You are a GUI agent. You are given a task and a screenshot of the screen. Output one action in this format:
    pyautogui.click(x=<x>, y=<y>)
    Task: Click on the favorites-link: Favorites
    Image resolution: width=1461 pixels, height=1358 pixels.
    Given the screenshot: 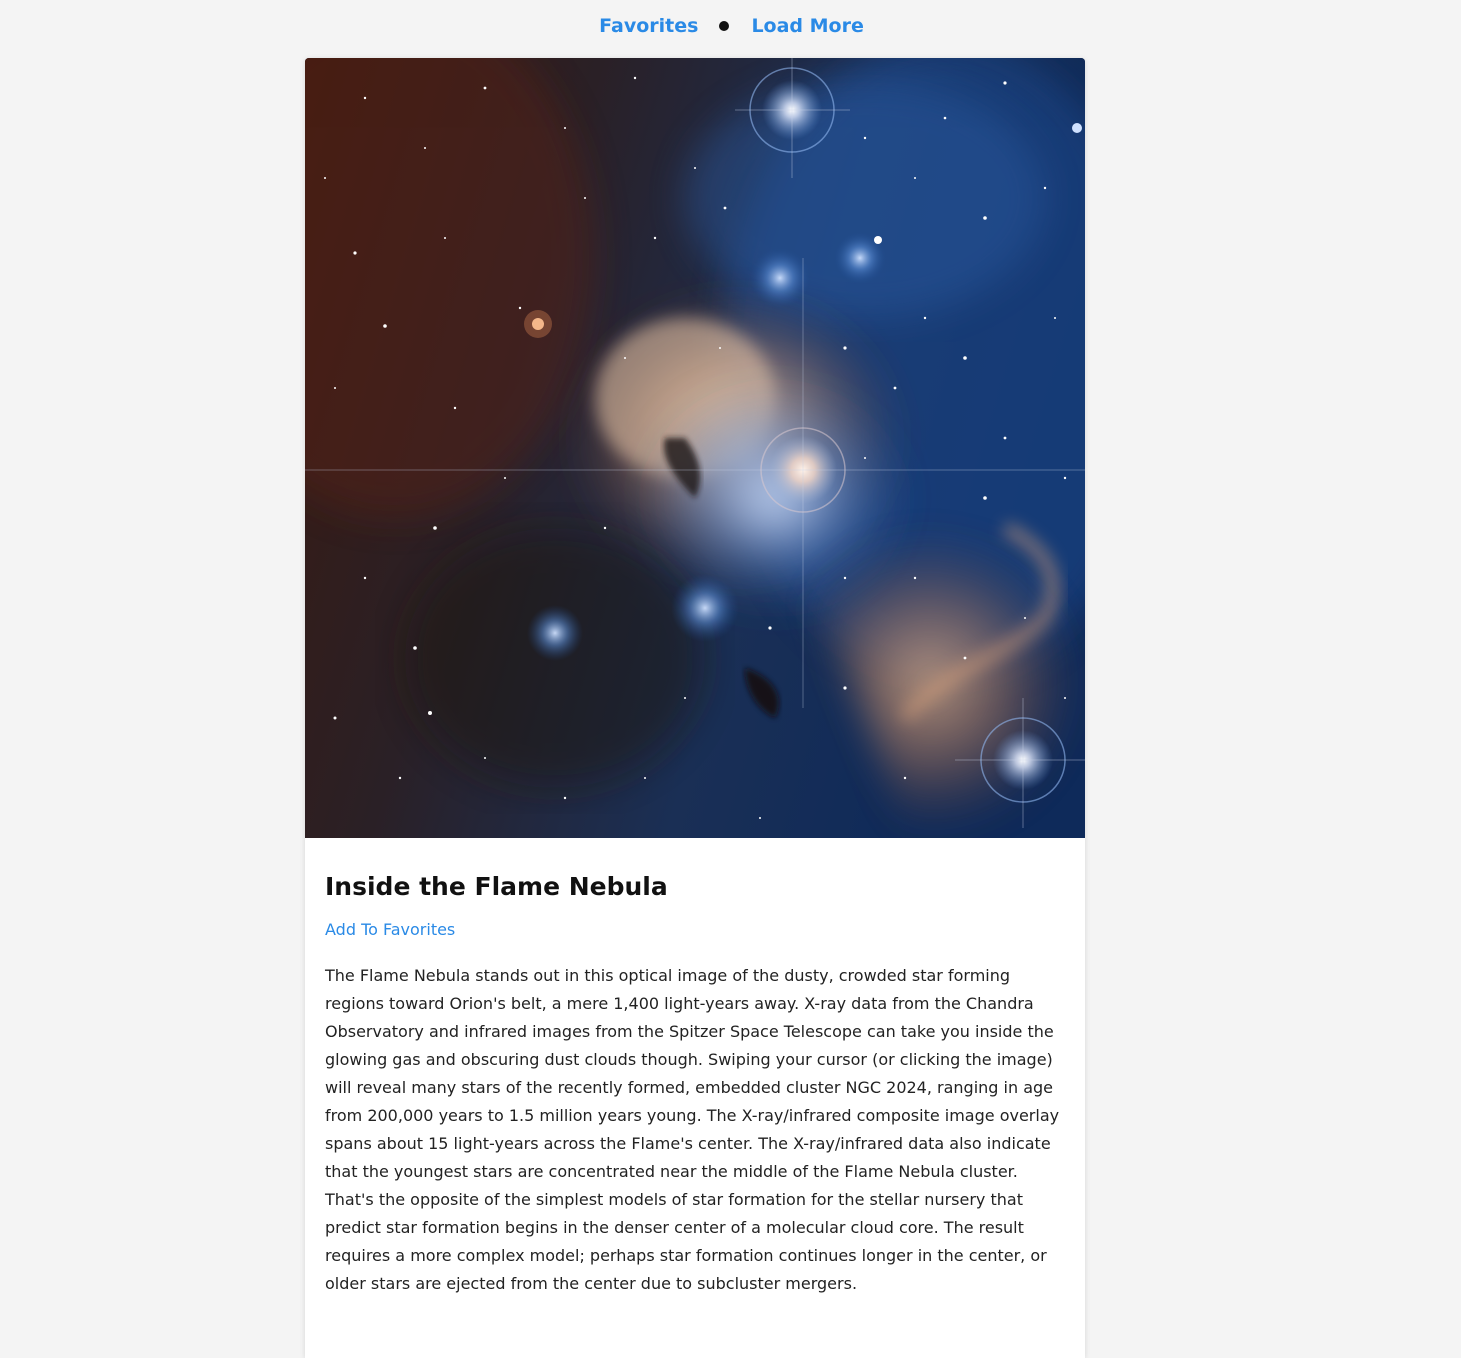 What is the action you would take?
    pyautogui.click(x=648, y=26)
    